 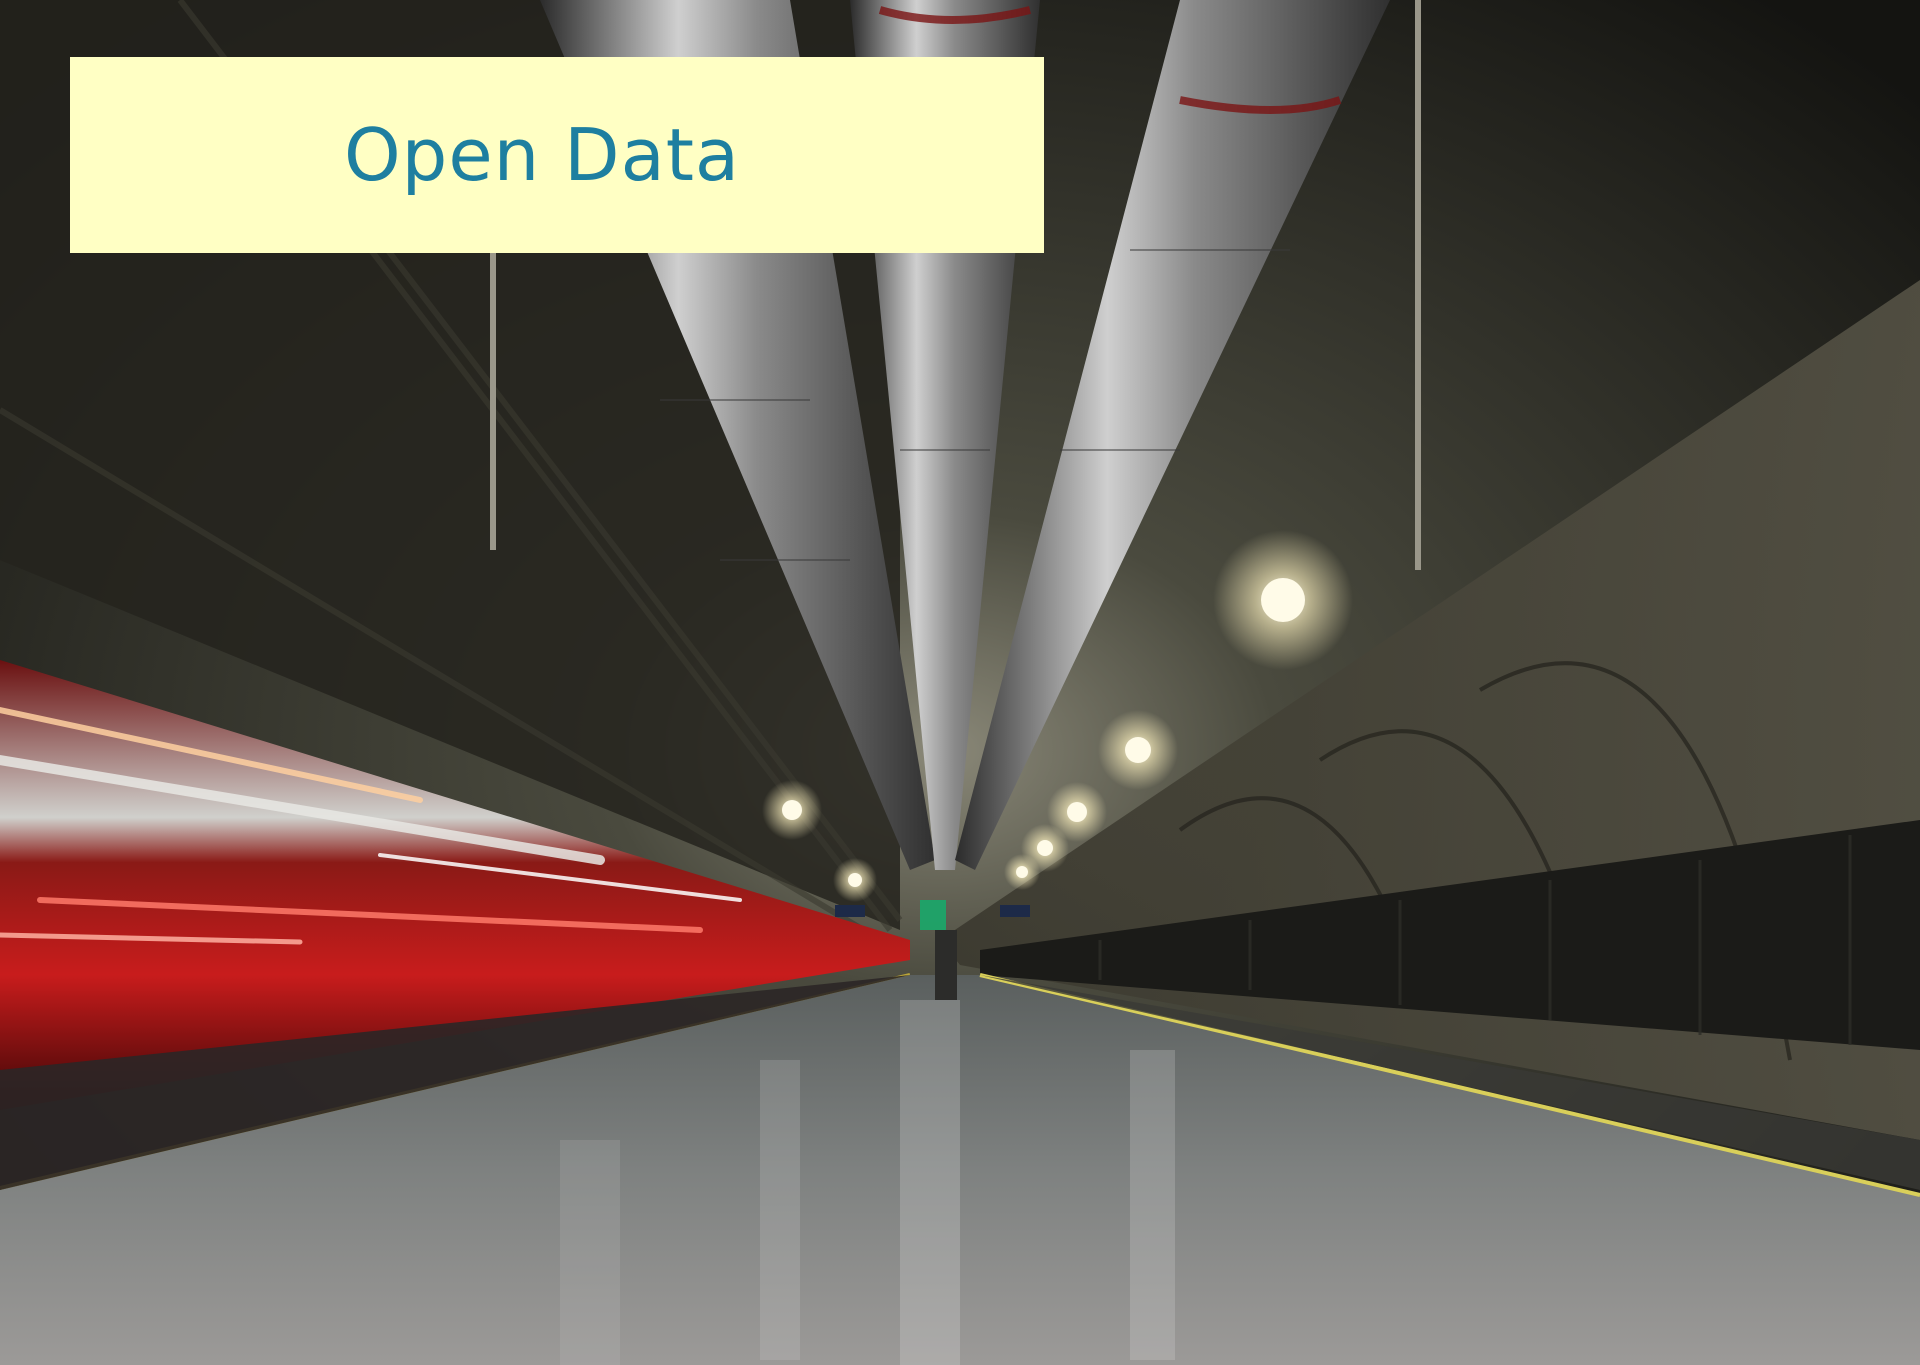 I want to click on title-banner: Open Data, so click(x=557, y=155).